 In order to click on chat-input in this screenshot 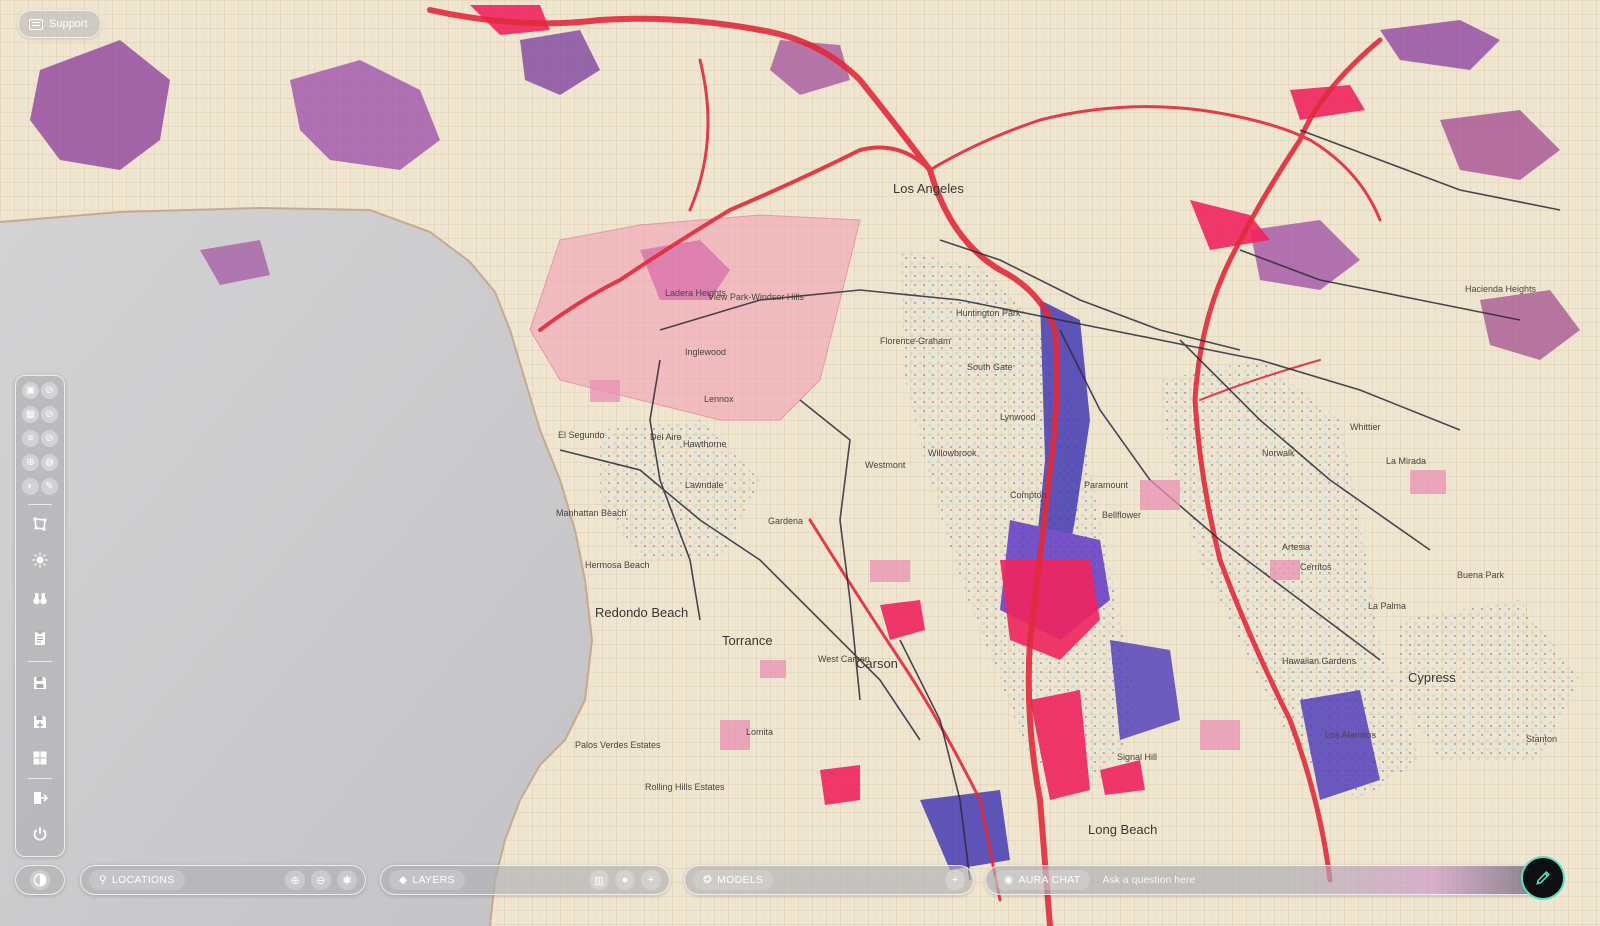, I will do `click(1317, 880)`.